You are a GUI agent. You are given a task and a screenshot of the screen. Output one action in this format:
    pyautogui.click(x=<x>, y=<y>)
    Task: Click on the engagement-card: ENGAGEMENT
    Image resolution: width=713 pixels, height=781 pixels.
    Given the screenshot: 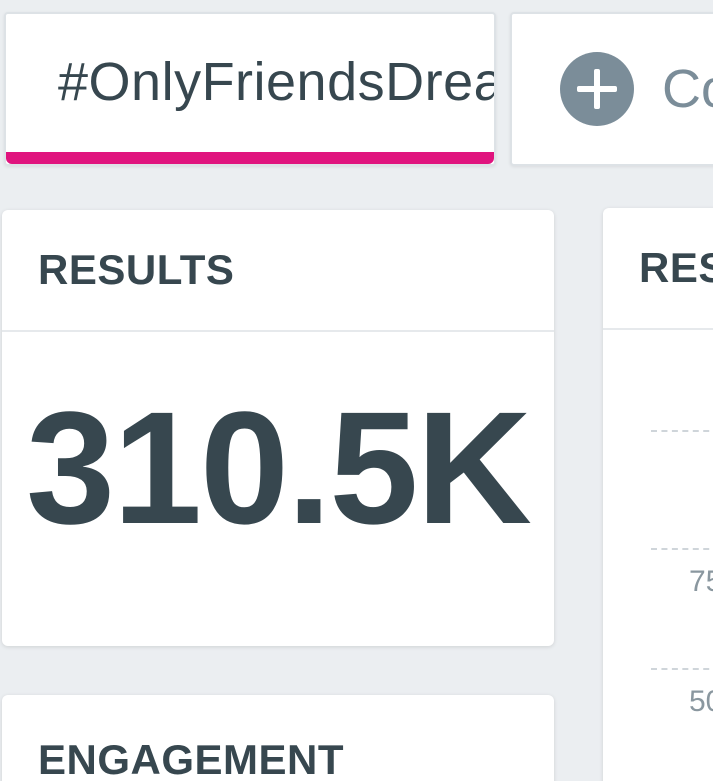 What is the action you would take?
    pyautogui.click(x=278, y=738)
    